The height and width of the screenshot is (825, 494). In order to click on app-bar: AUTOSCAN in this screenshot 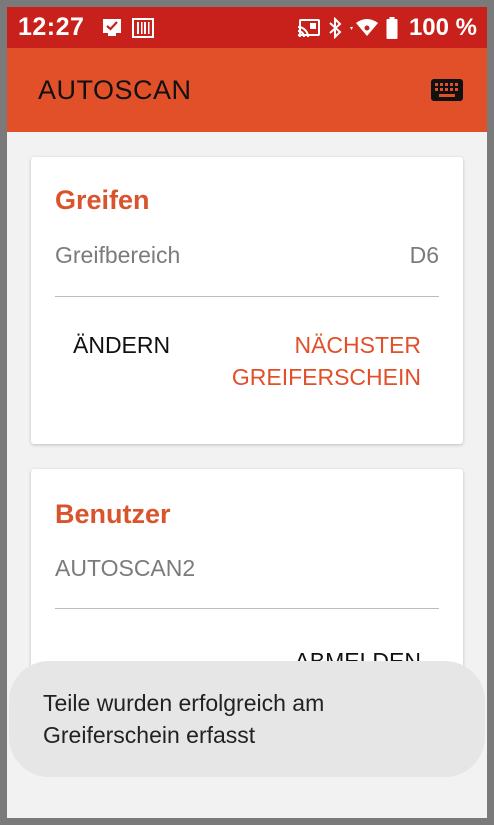, I will do `click(247, 90)`.